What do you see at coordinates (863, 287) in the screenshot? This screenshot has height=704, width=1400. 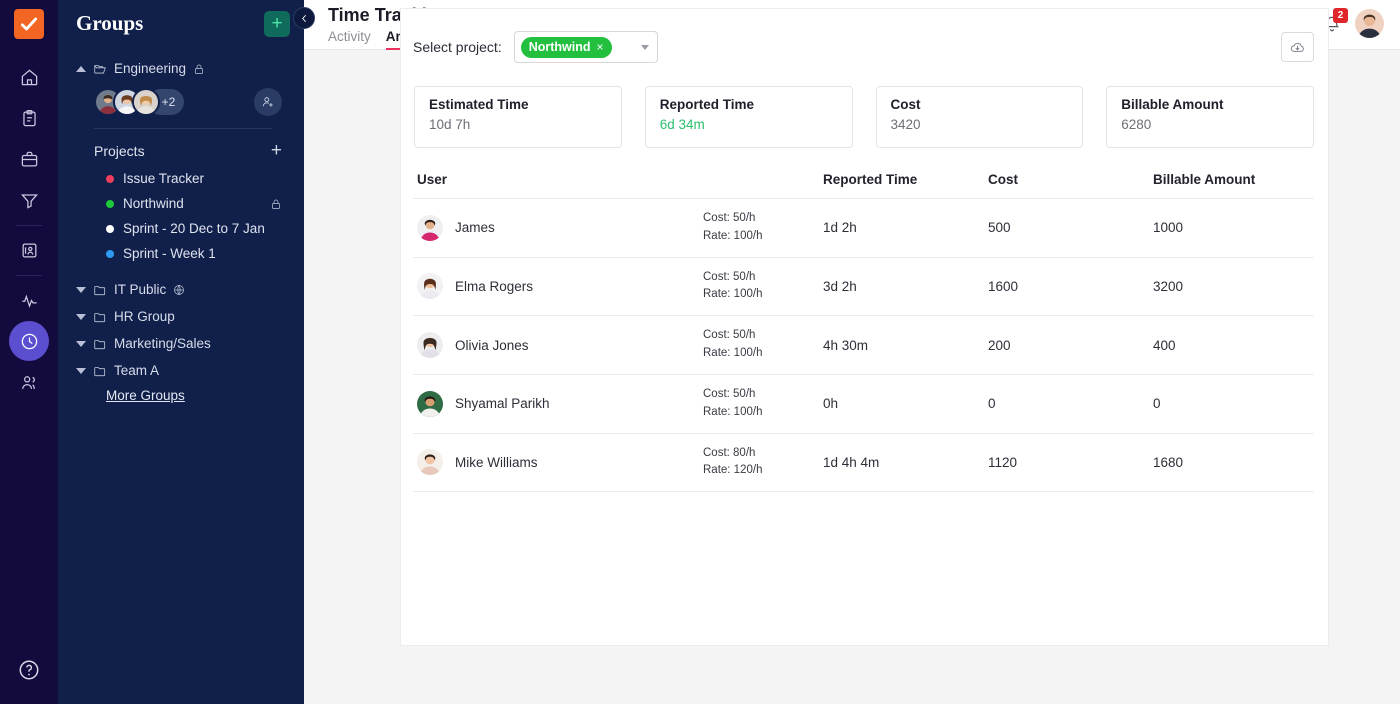 I see `table-row: Elma Rogers Cost: 50/h Rate: 100/h 3d 2h` at bounding box center [863, 287].